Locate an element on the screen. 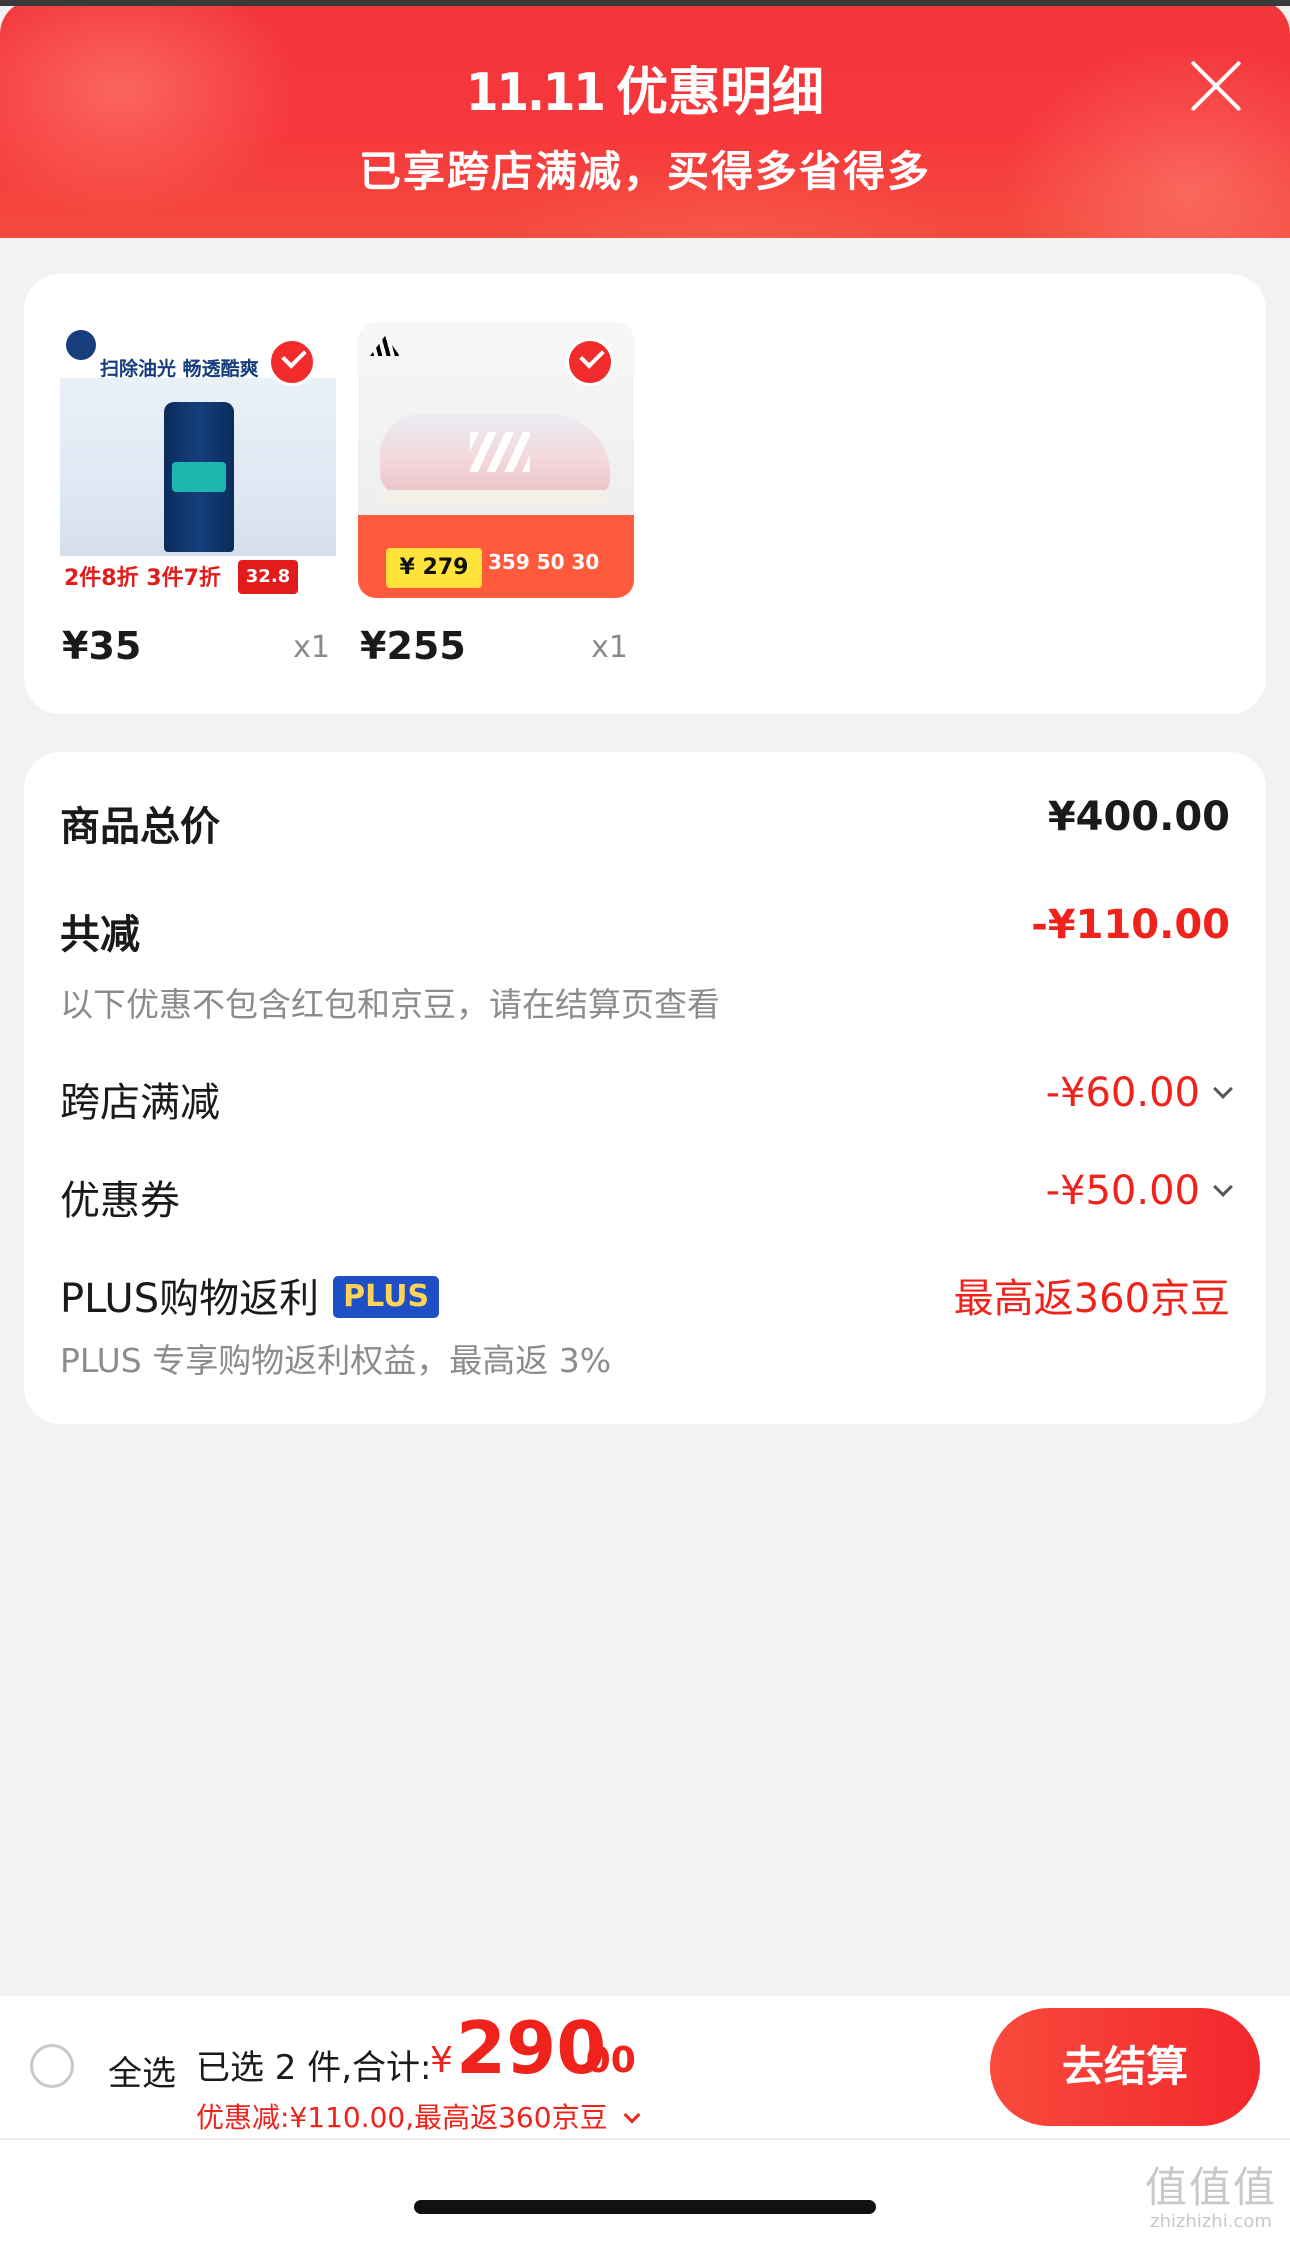 The width and height of the screenshot is (1290, 2242). header-banner: 11.11 优惠明细 已享跨店满减，买得多省得多 is located at coordinates (645, 119).